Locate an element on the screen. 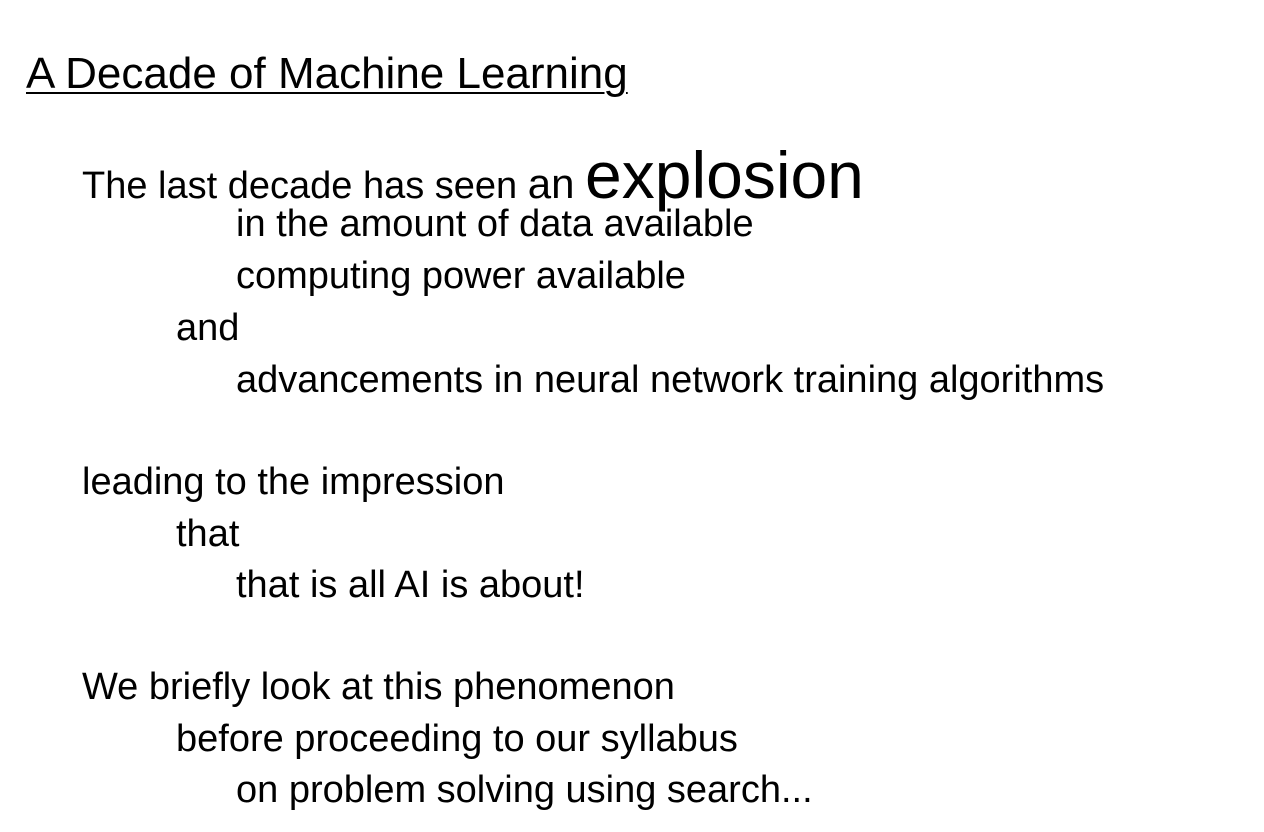  line-and: and is located at coordinates (208, 328).